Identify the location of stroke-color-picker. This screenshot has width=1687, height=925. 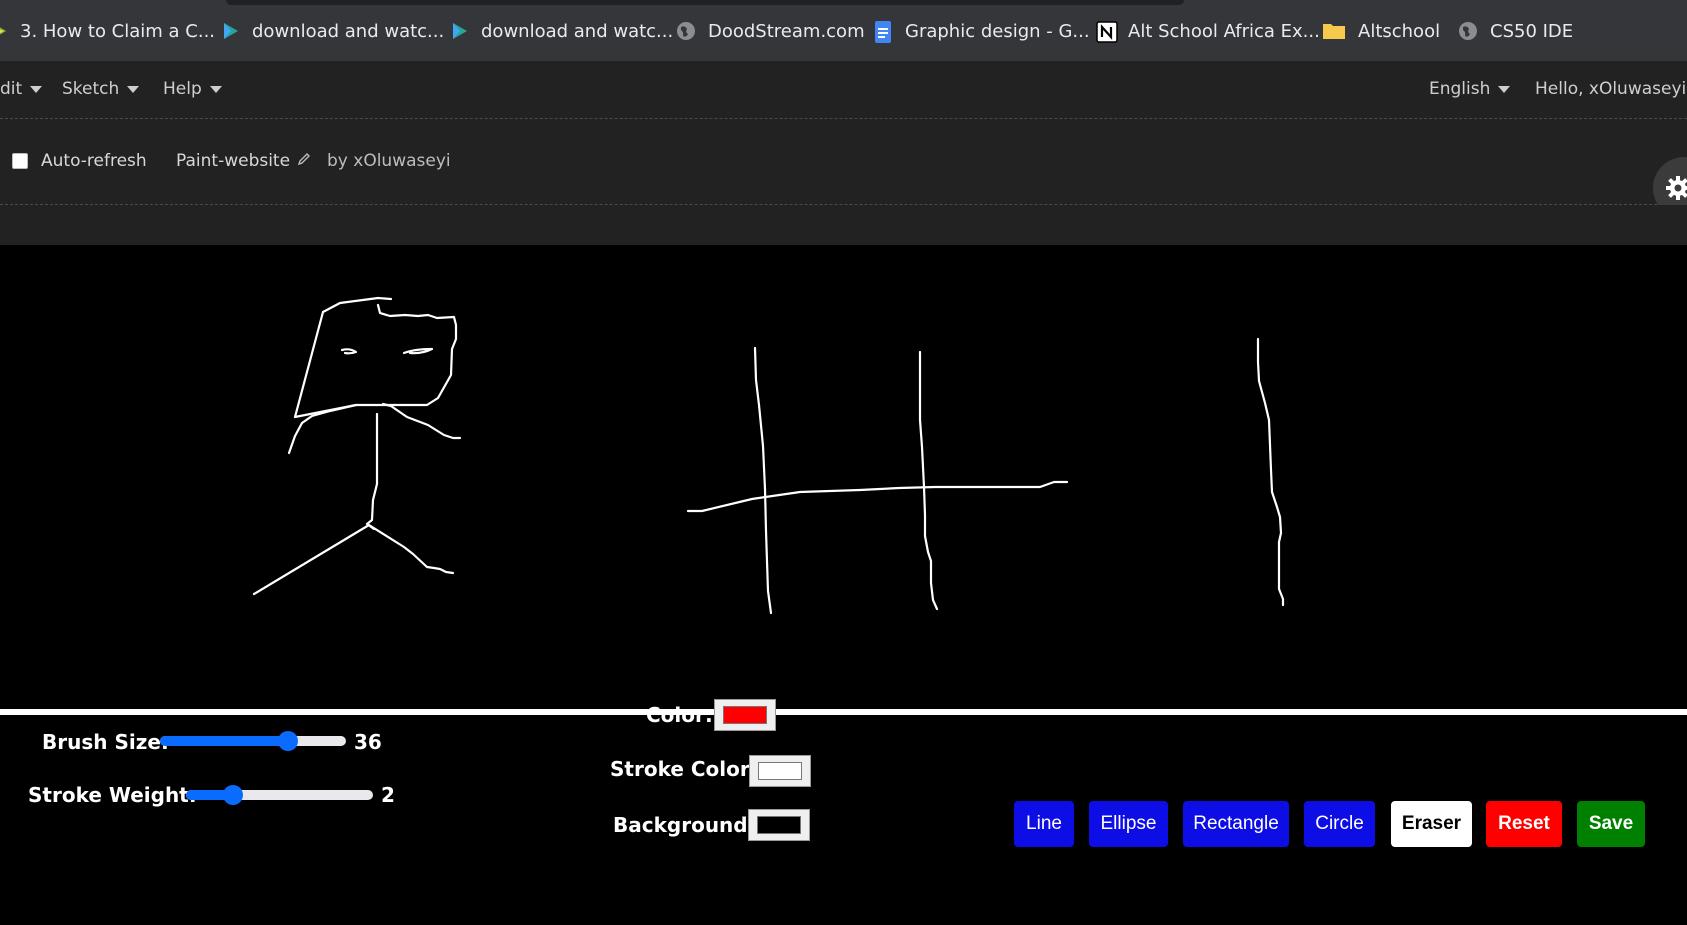
(780, 771).